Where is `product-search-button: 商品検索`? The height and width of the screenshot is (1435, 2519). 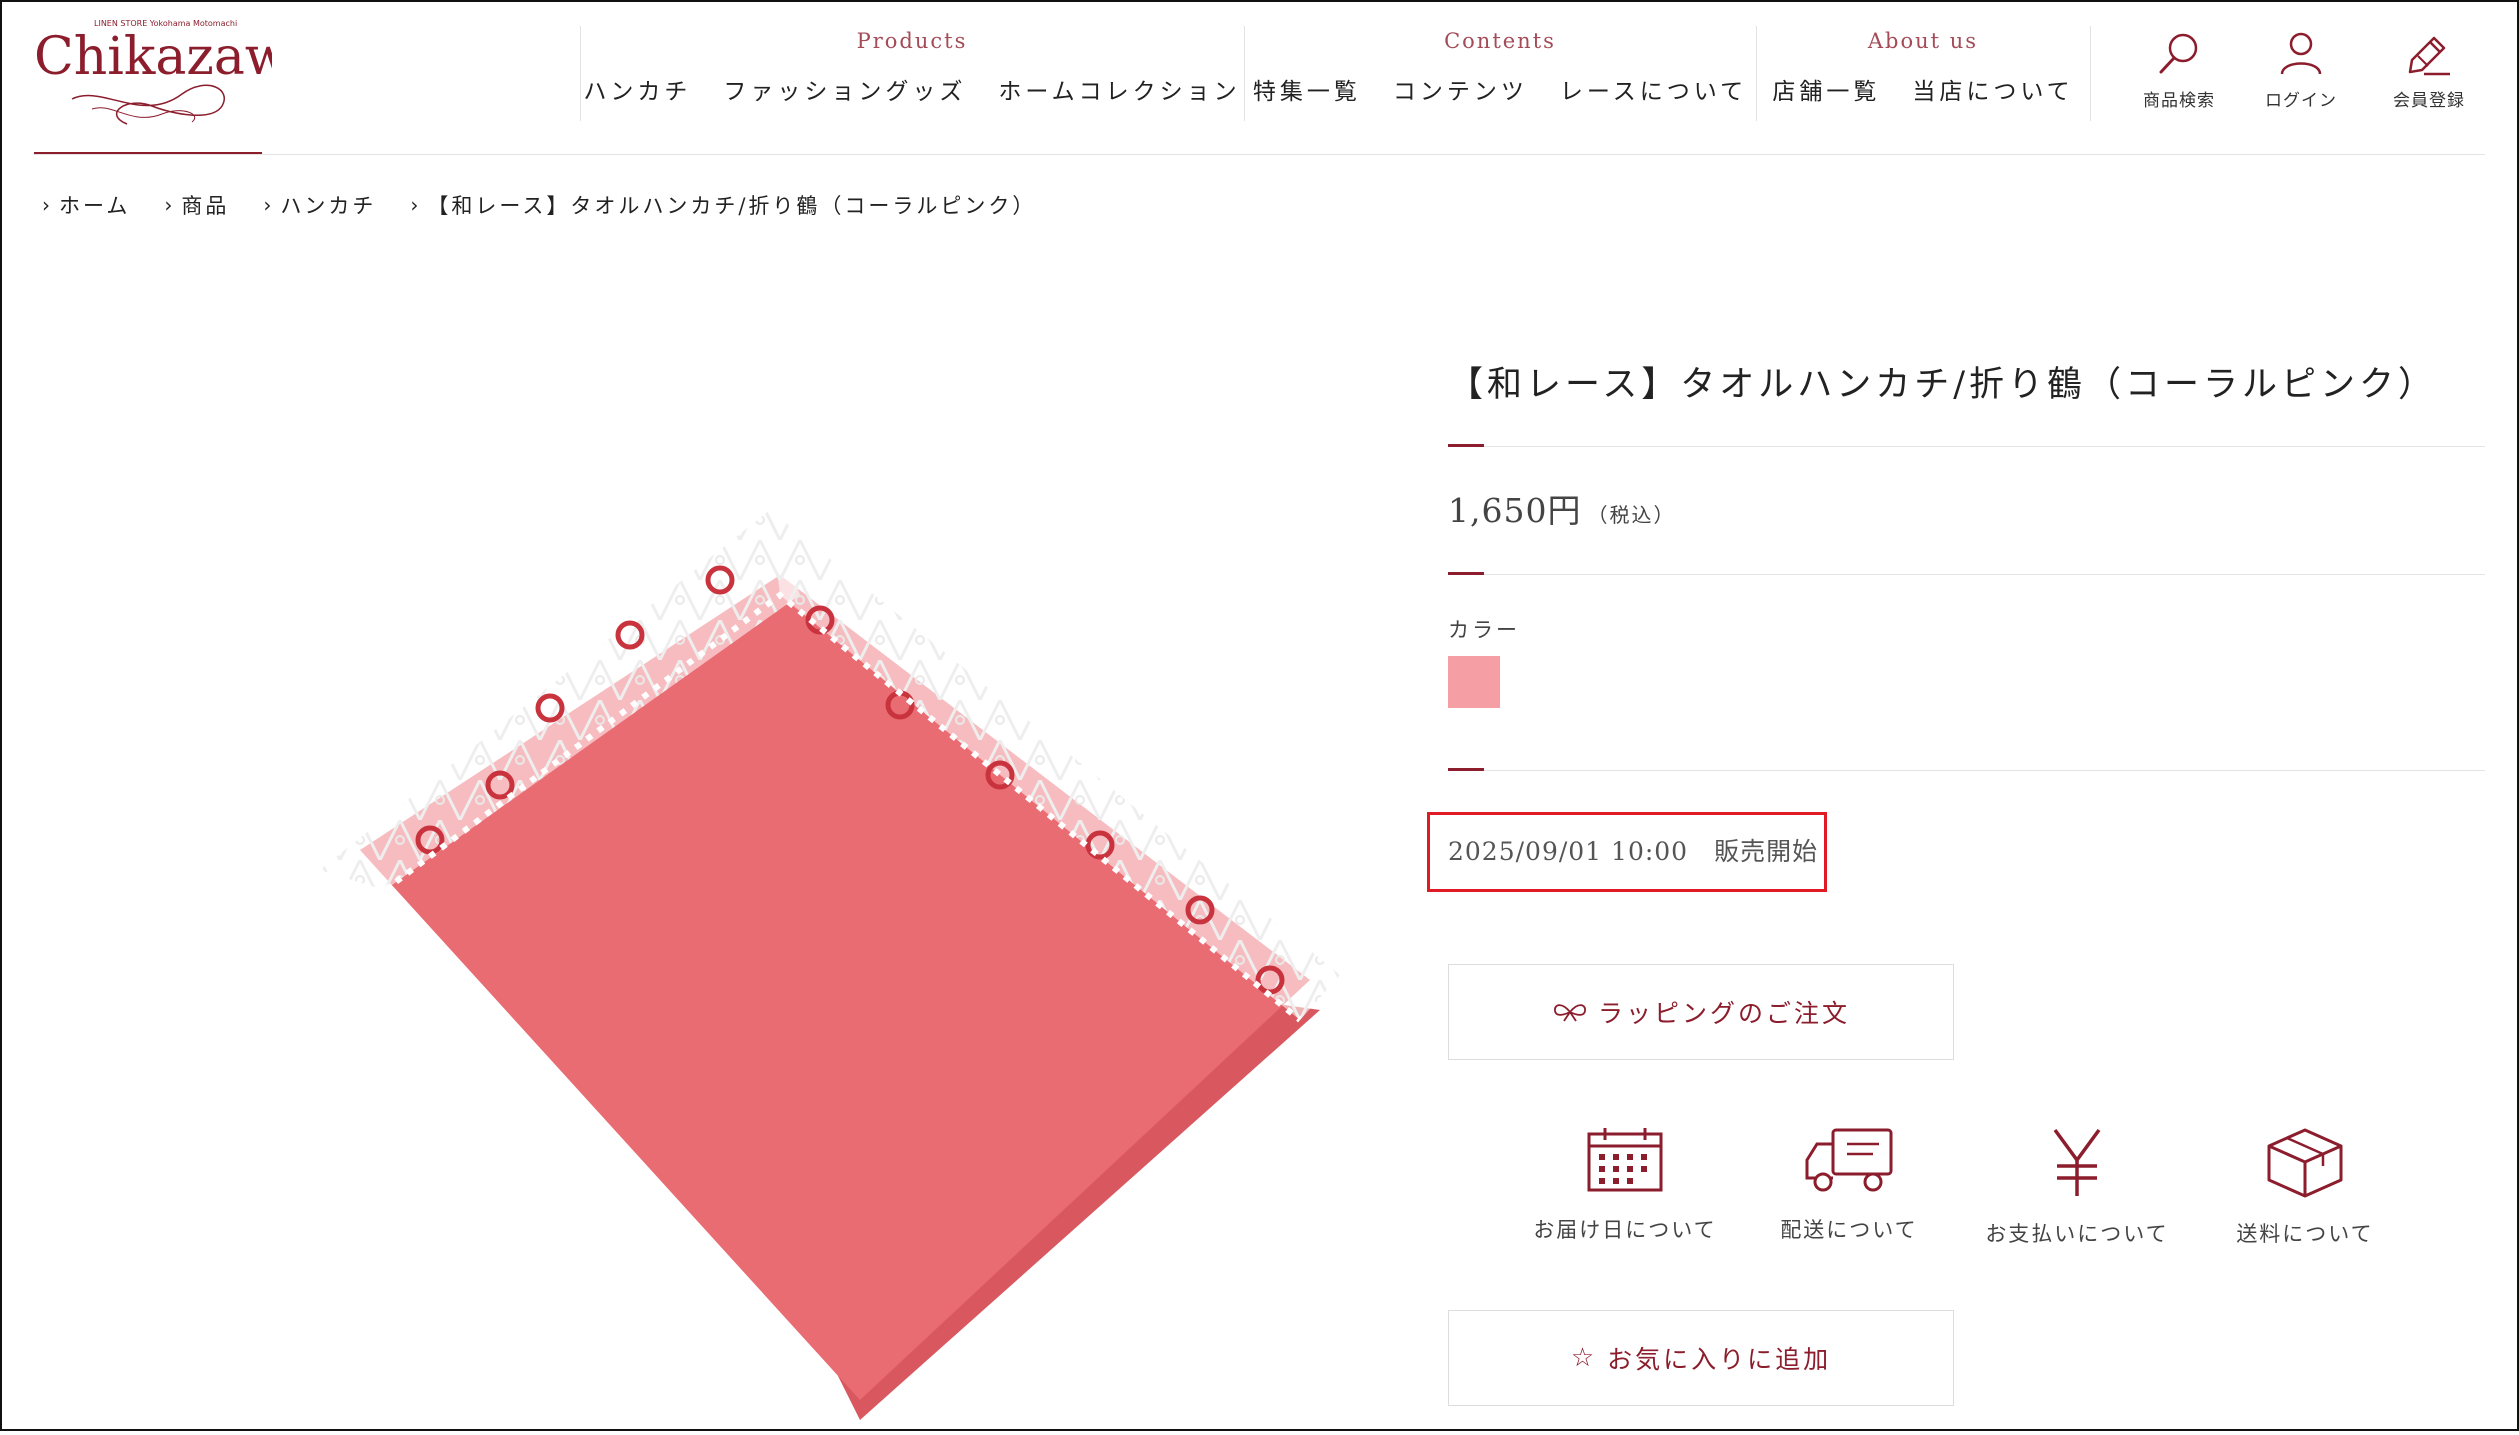
product-search-button: 商品検索 is located at coordinates (2179, 70).